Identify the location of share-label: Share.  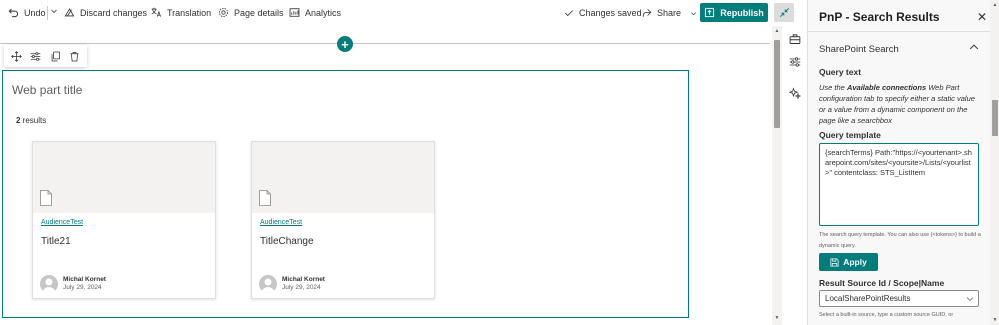
(669, 13).